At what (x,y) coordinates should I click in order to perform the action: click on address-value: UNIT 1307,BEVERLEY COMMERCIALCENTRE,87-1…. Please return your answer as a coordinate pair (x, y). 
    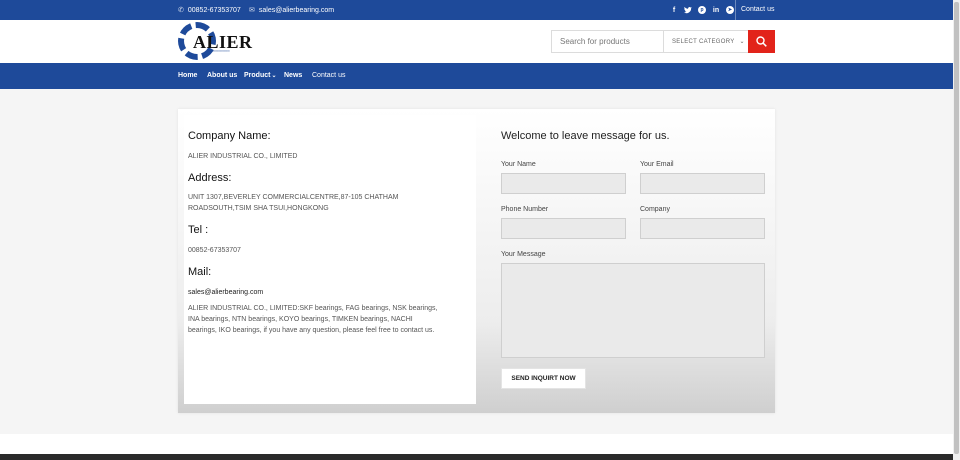
    Looking at the image, I should click on (293, 203).